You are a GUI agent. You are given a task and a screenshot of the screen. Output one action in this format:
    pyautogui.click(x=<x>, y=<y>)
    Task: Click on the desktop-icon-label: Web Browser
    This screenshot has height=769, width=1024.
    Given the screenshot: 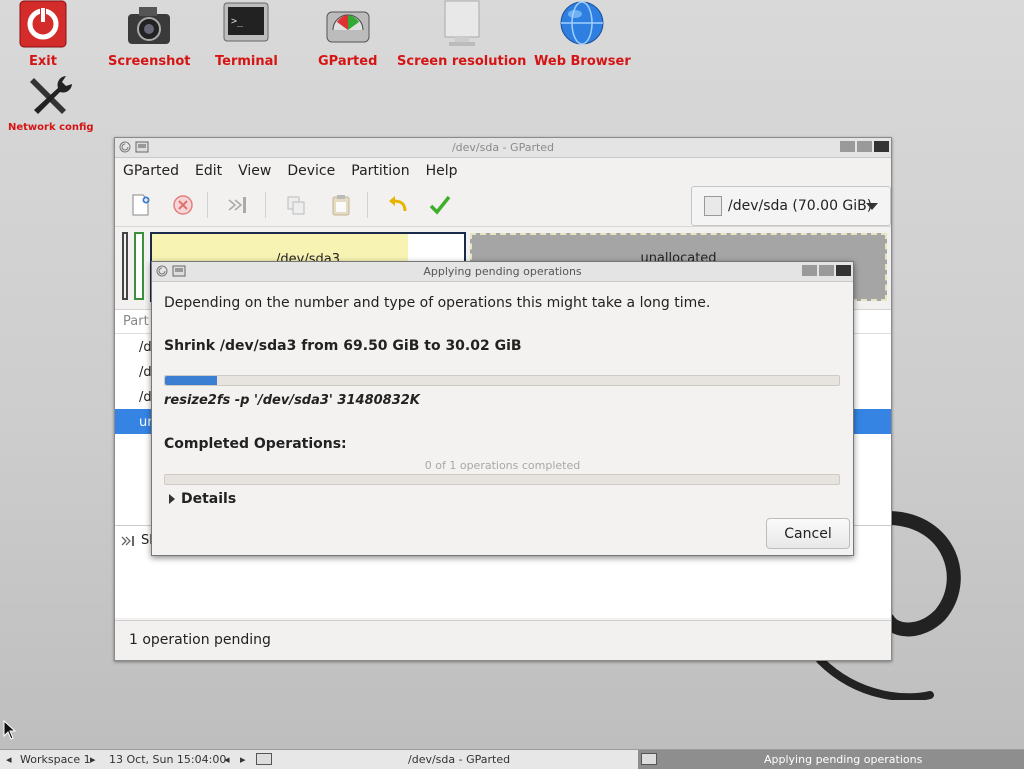 What is the action you would take?
    pyautogui.click(x=582, y=61)
    